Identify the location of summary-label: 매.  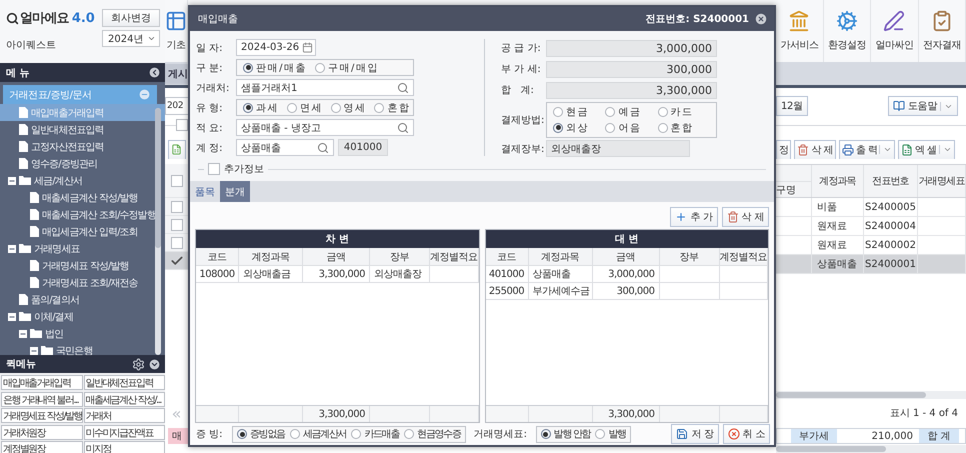
(178, 436).